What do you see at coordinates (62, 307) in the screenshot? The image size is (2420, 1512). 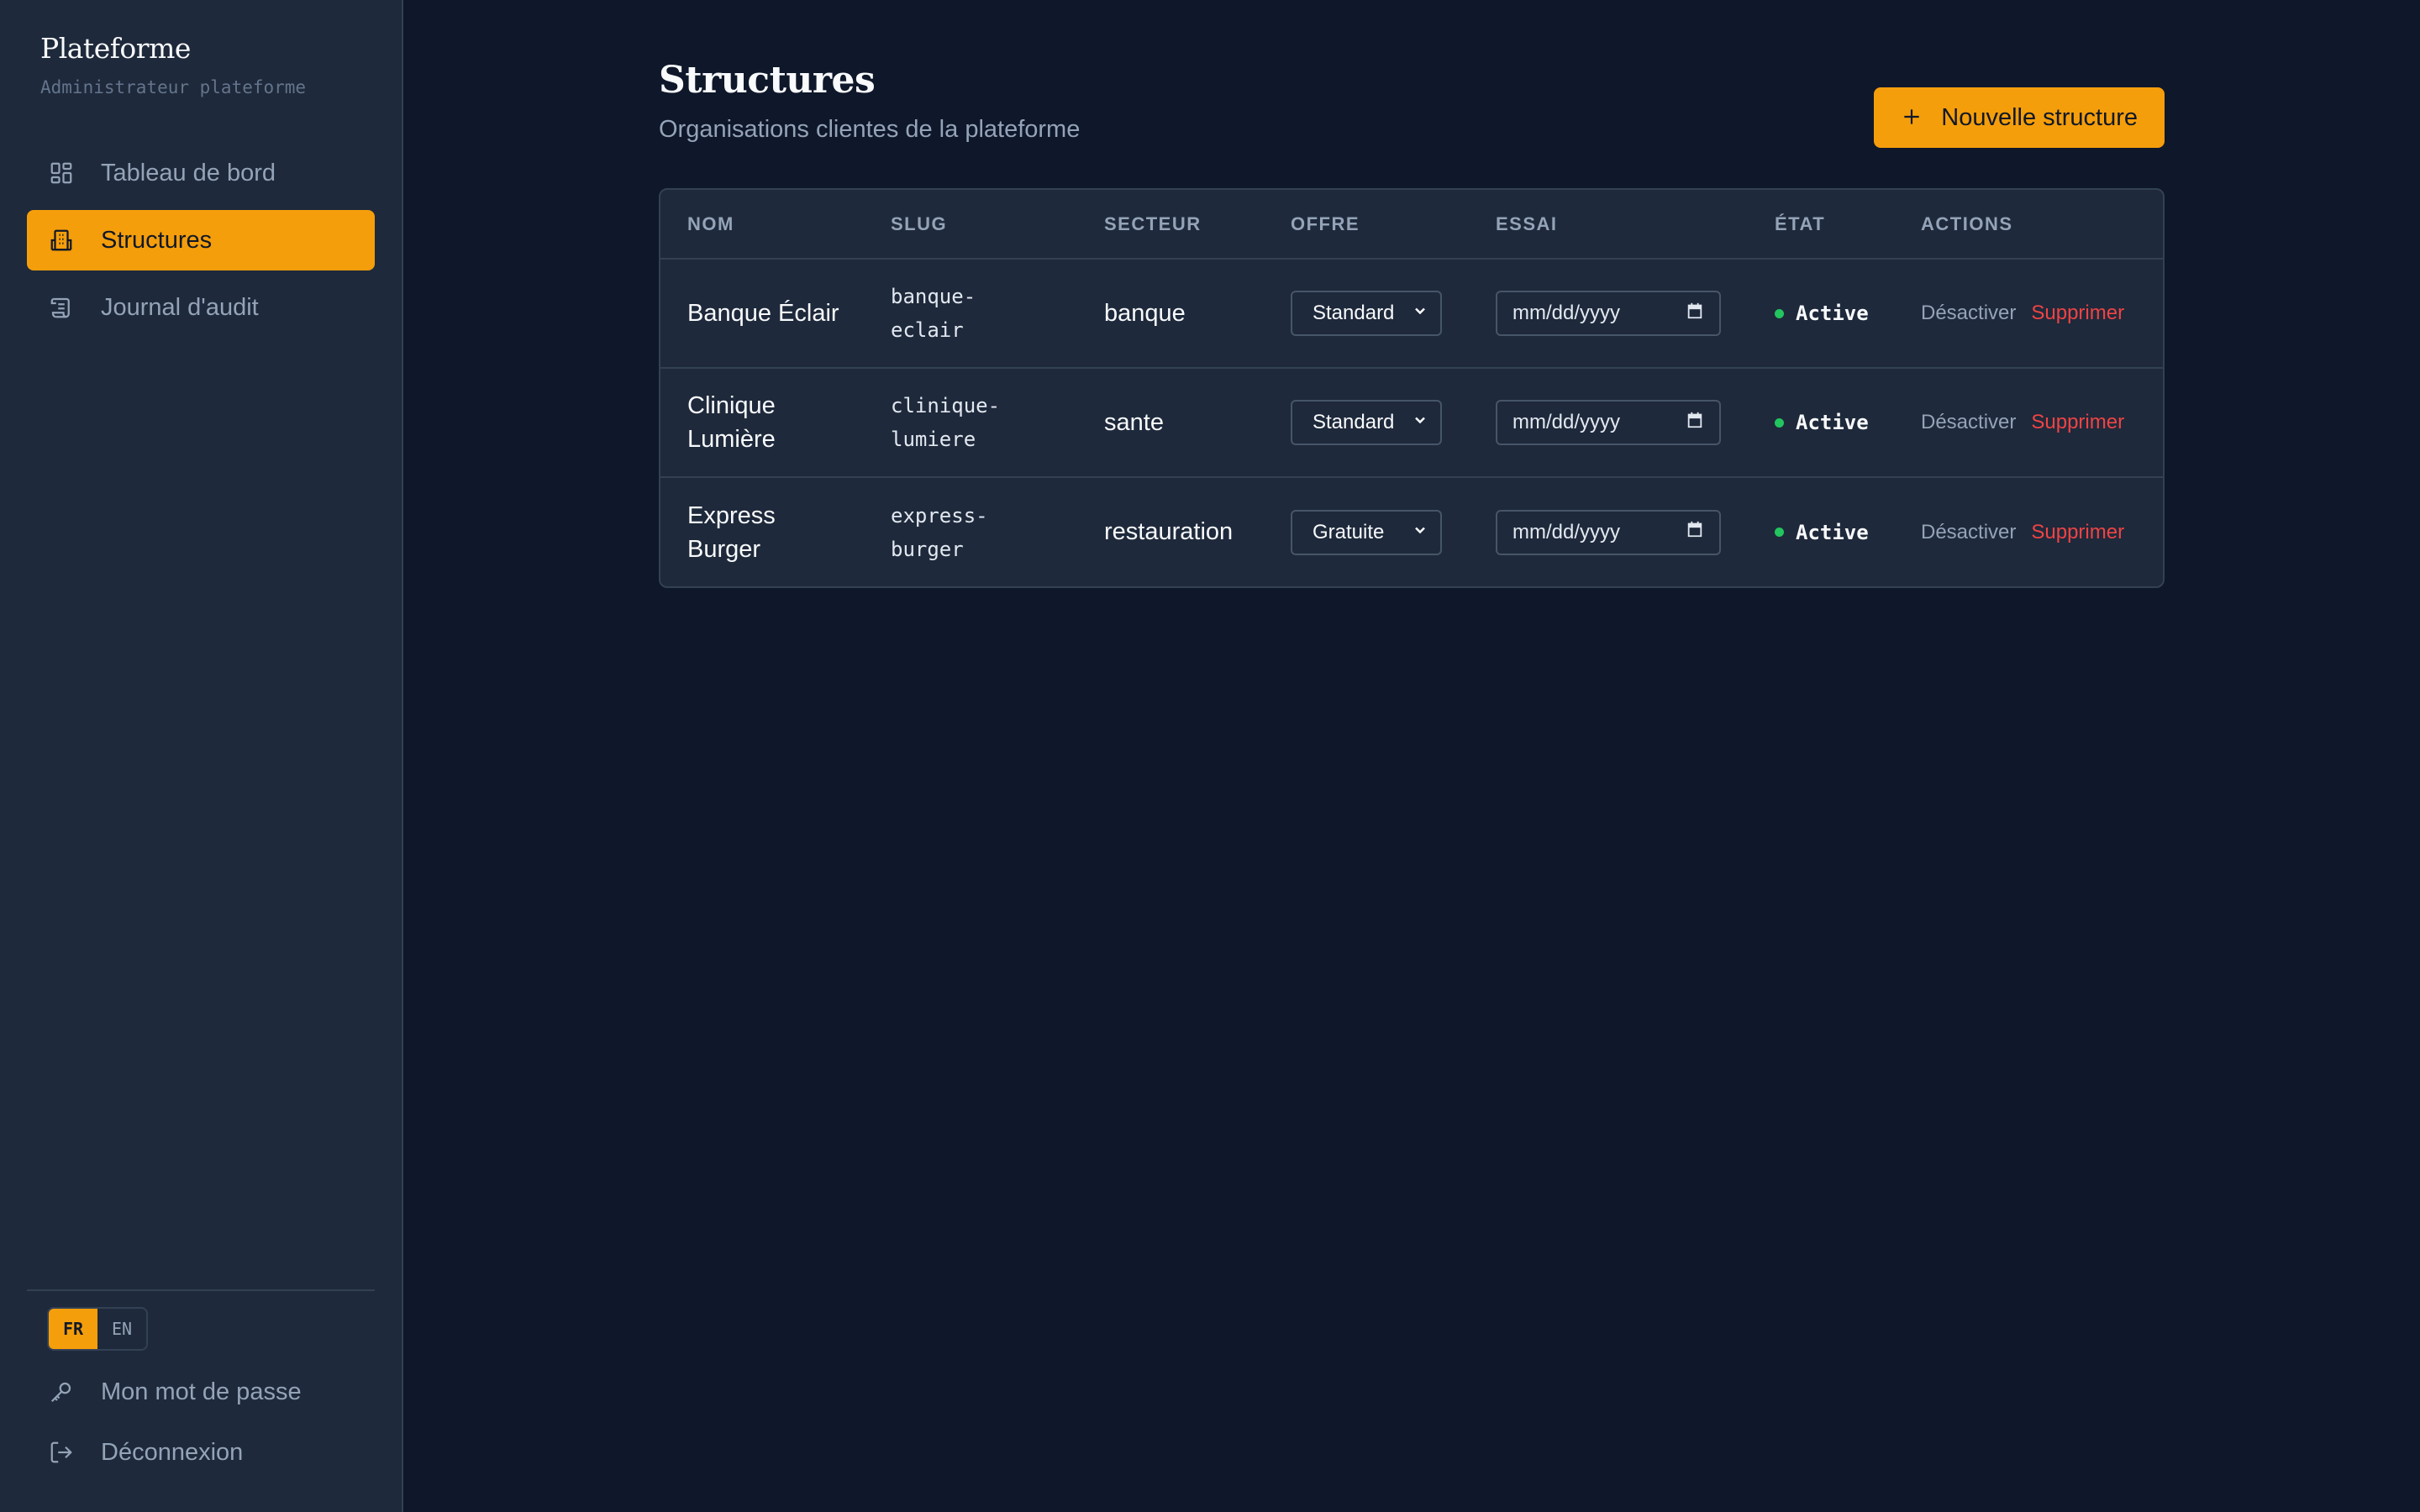 I see `scroll-icon` at bounding box center [62, 307].